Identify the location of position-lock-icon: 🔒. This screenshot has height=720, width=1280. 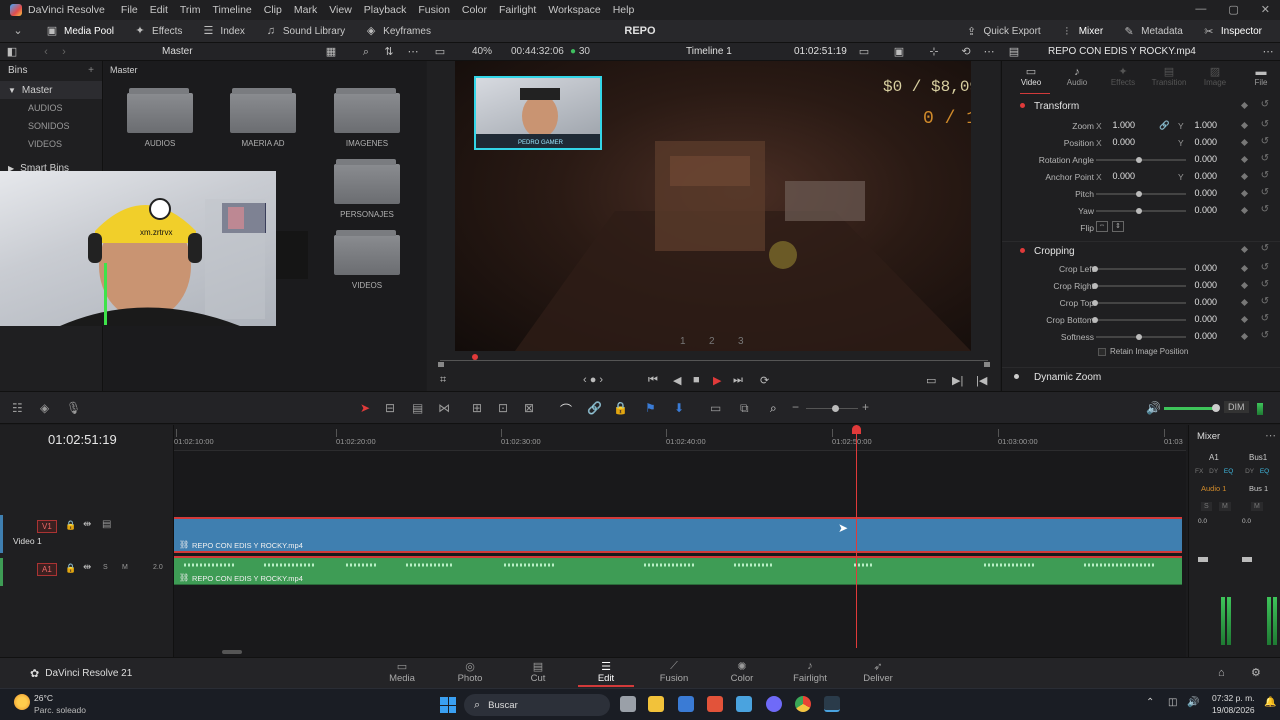
(620, 408).